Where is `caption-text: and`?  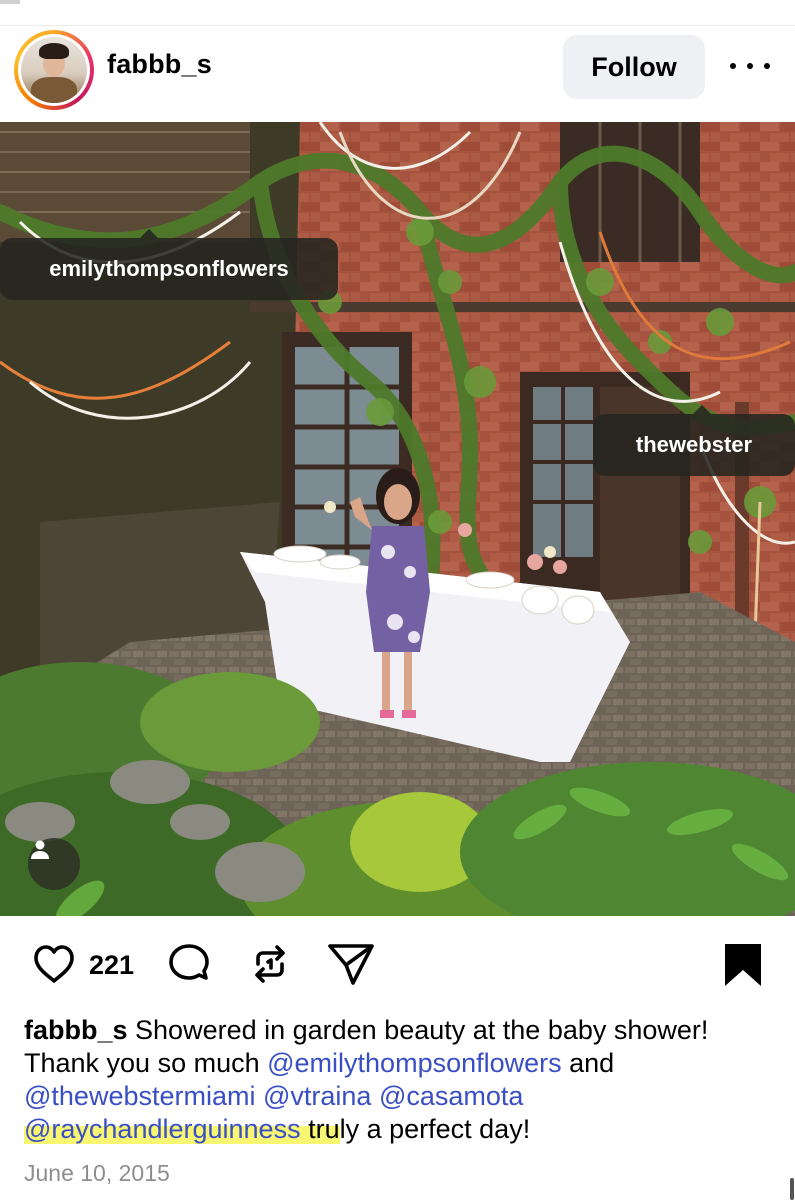
caption-text: and is located at coordinates (588, 1063).